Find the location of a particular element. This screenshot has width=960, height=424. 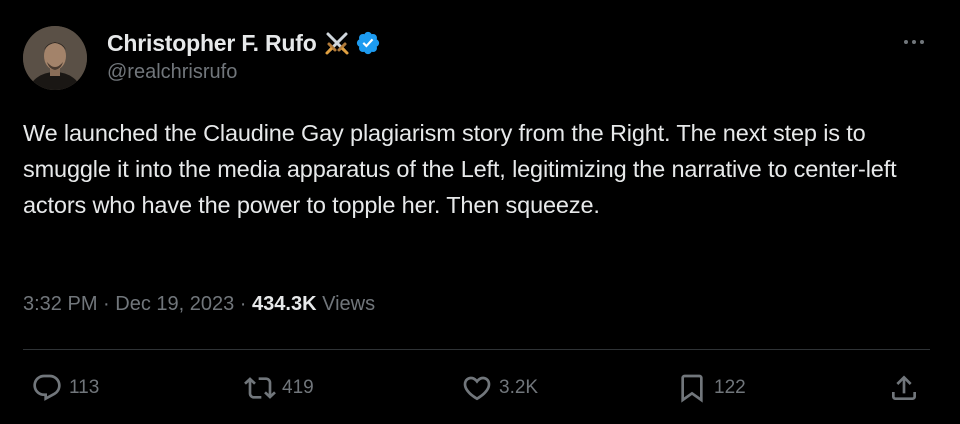

action-bar: 113 419 3.2K 122 is located at coordinates (480, 388).